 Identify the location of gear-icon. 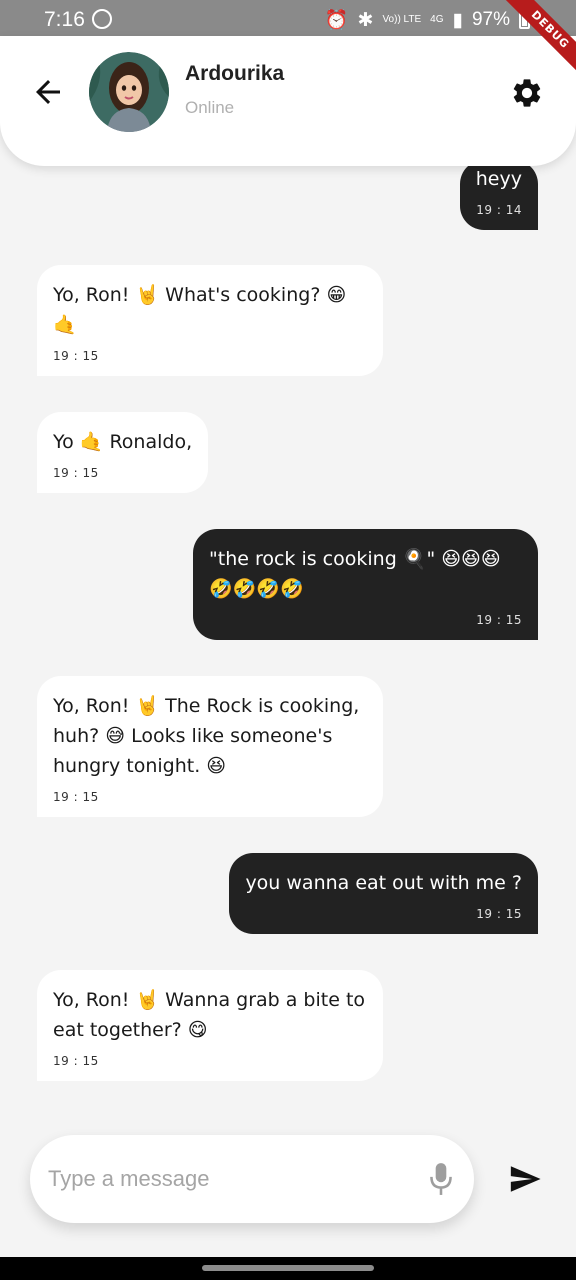
(527, 93).